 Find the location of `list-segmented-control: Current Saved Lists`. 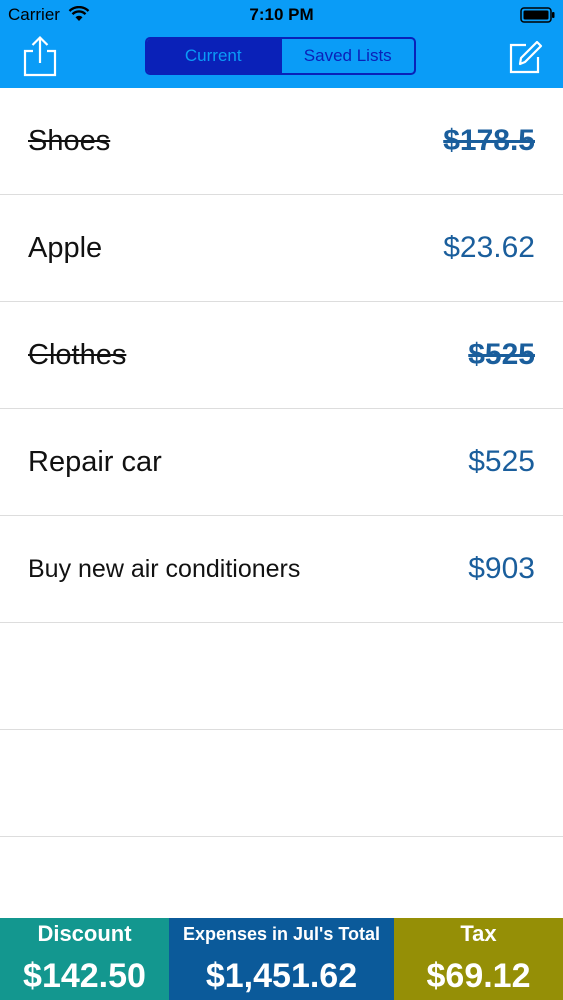

list-segmented-control: Current Saved Lists is located at coordinates (280, 56).